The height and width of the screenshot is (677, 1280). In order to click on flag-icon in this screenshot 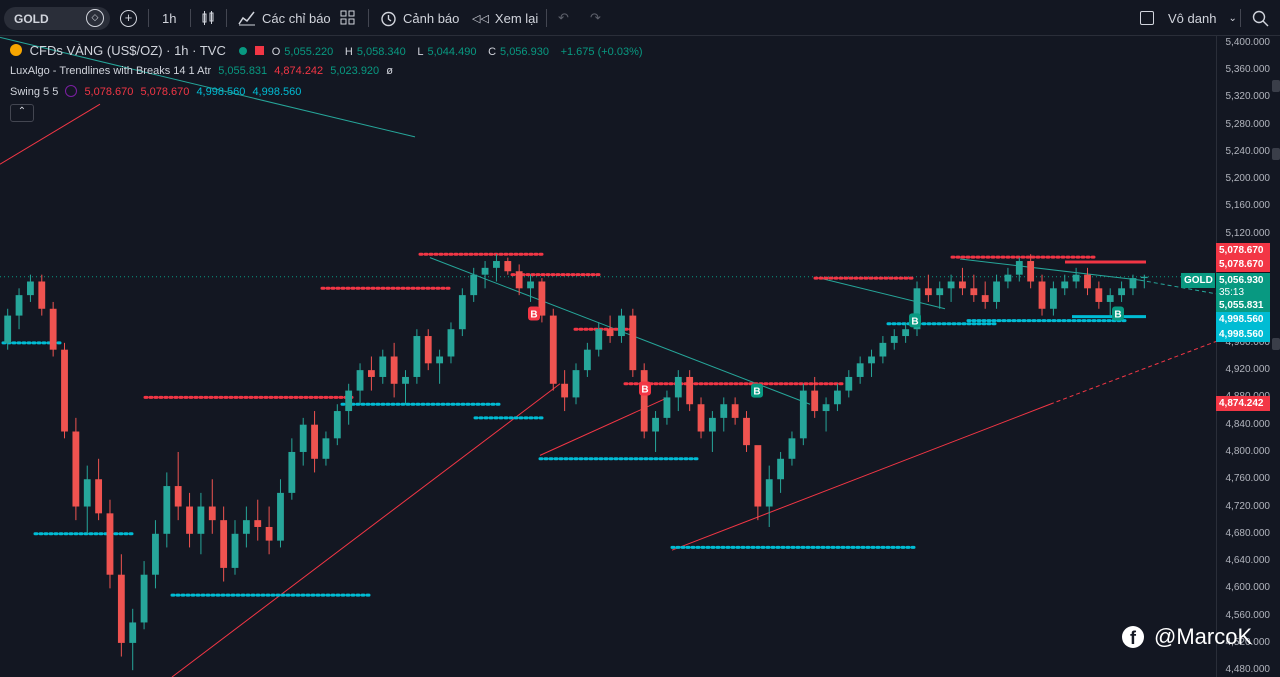, I will do `click(260, 50)`.